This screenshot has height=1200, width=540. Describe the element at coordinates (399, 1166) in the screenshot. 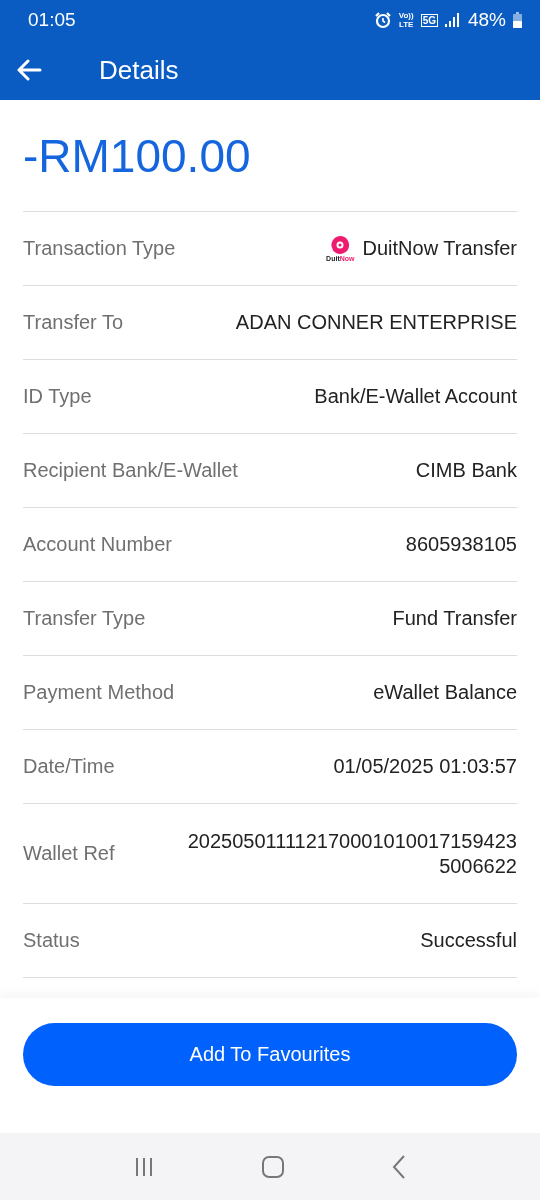

I see `back-icon` at that location.